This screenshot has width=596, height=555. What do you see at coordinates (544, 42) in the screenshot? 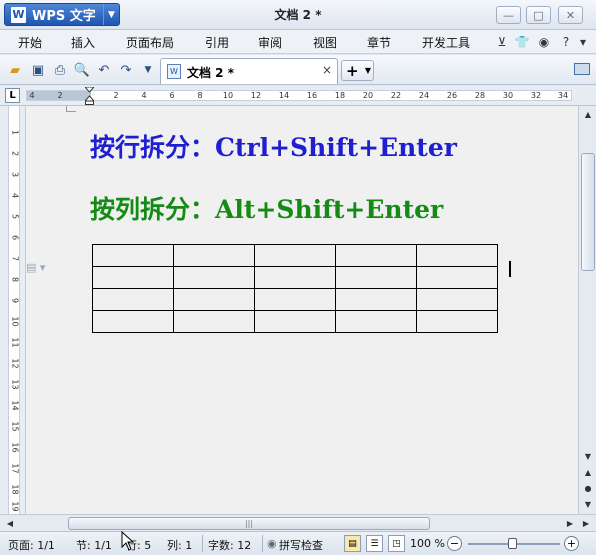
I see `weibo-icon: ◉` at bounding box center [544, 42].